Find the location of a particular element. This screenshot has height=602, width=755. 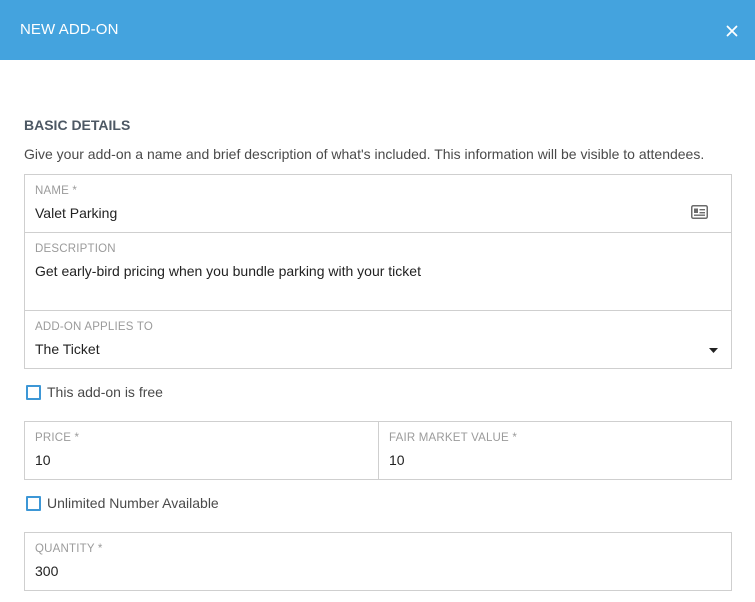

unlimited-checkbox-row: Unlimited Number Available is located at coordinates (122, 503).